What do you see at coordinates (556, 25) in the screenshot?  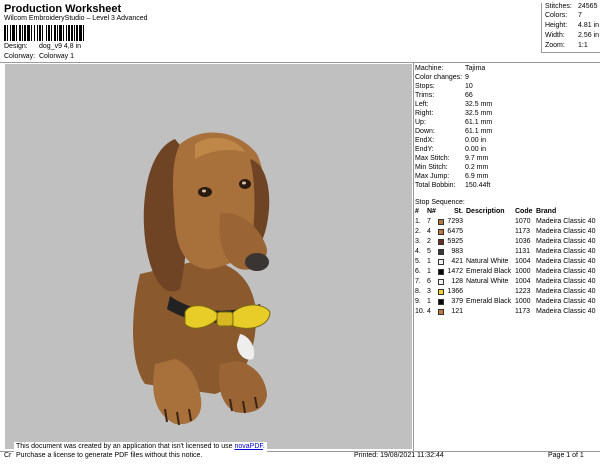 I see `summary-label: Height:` at bounding box center [556, 25].